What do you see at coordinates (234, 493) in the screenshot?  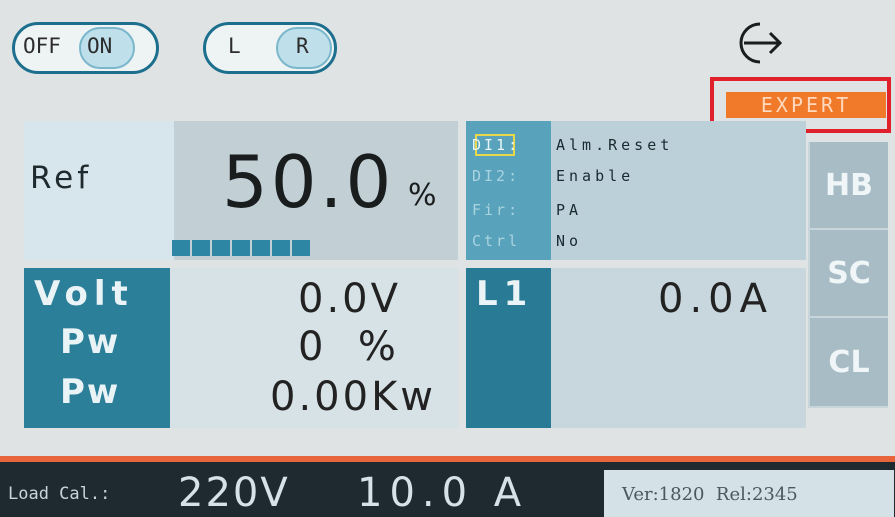 I see `load-voltage: 220V` at bounding box center [234, 493].